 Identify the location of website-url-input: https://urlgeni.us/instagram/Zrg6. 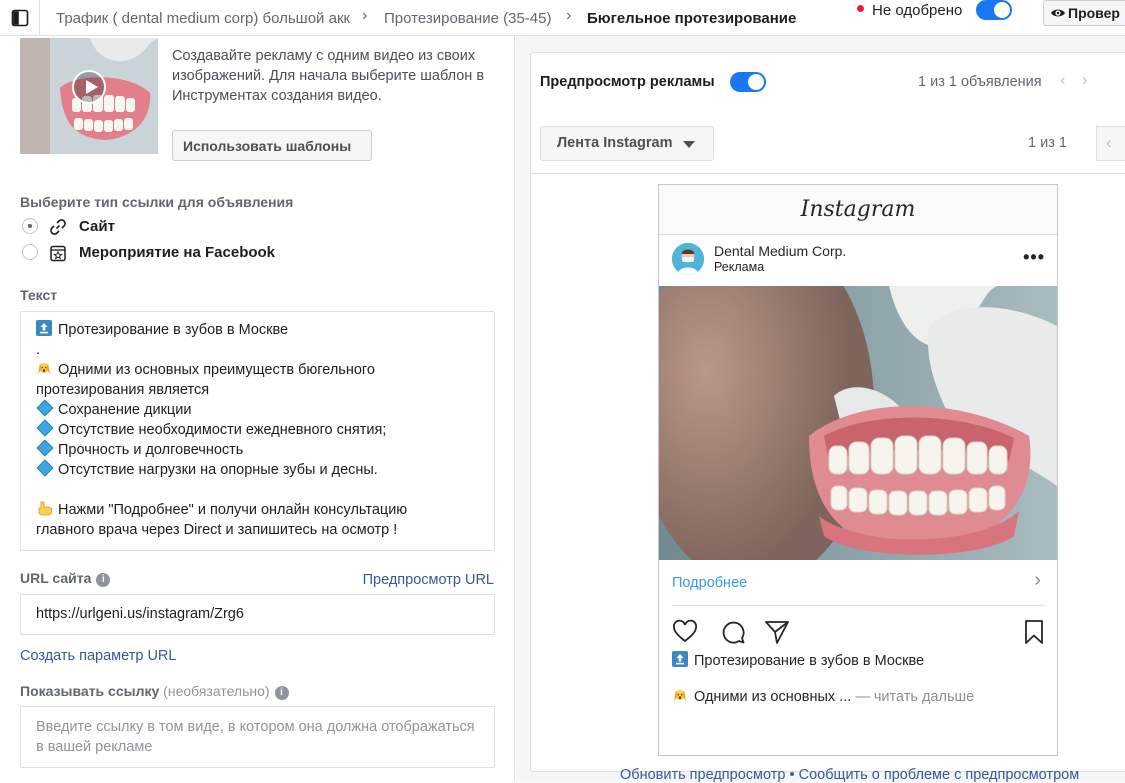
(257, 614).